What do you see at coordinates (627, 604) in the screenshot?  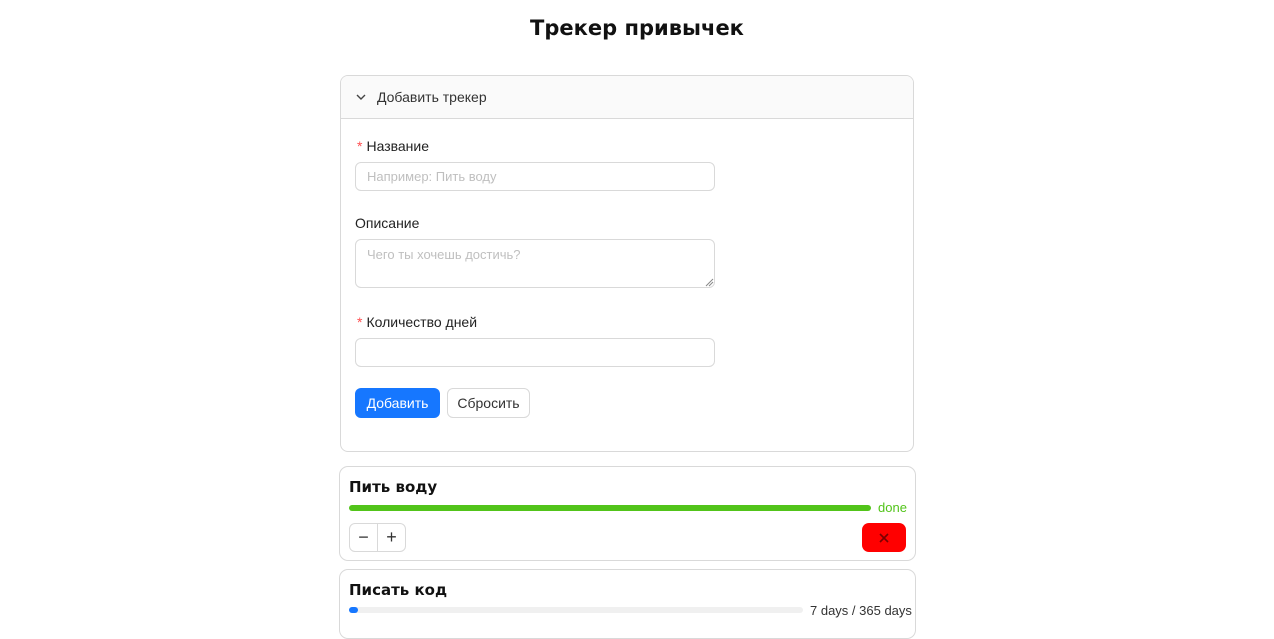 I see `tracker-card: Писать код 7 days / 365 days` at bounding box center [627, 604].